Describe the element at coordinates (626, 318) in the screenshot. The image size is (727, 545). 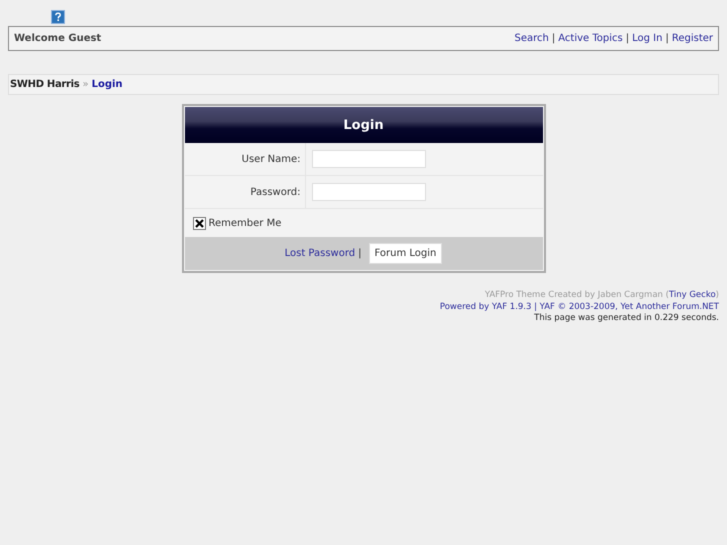
I see `generation-time-text: This page was generated in 0.229 seconds.` at that location.